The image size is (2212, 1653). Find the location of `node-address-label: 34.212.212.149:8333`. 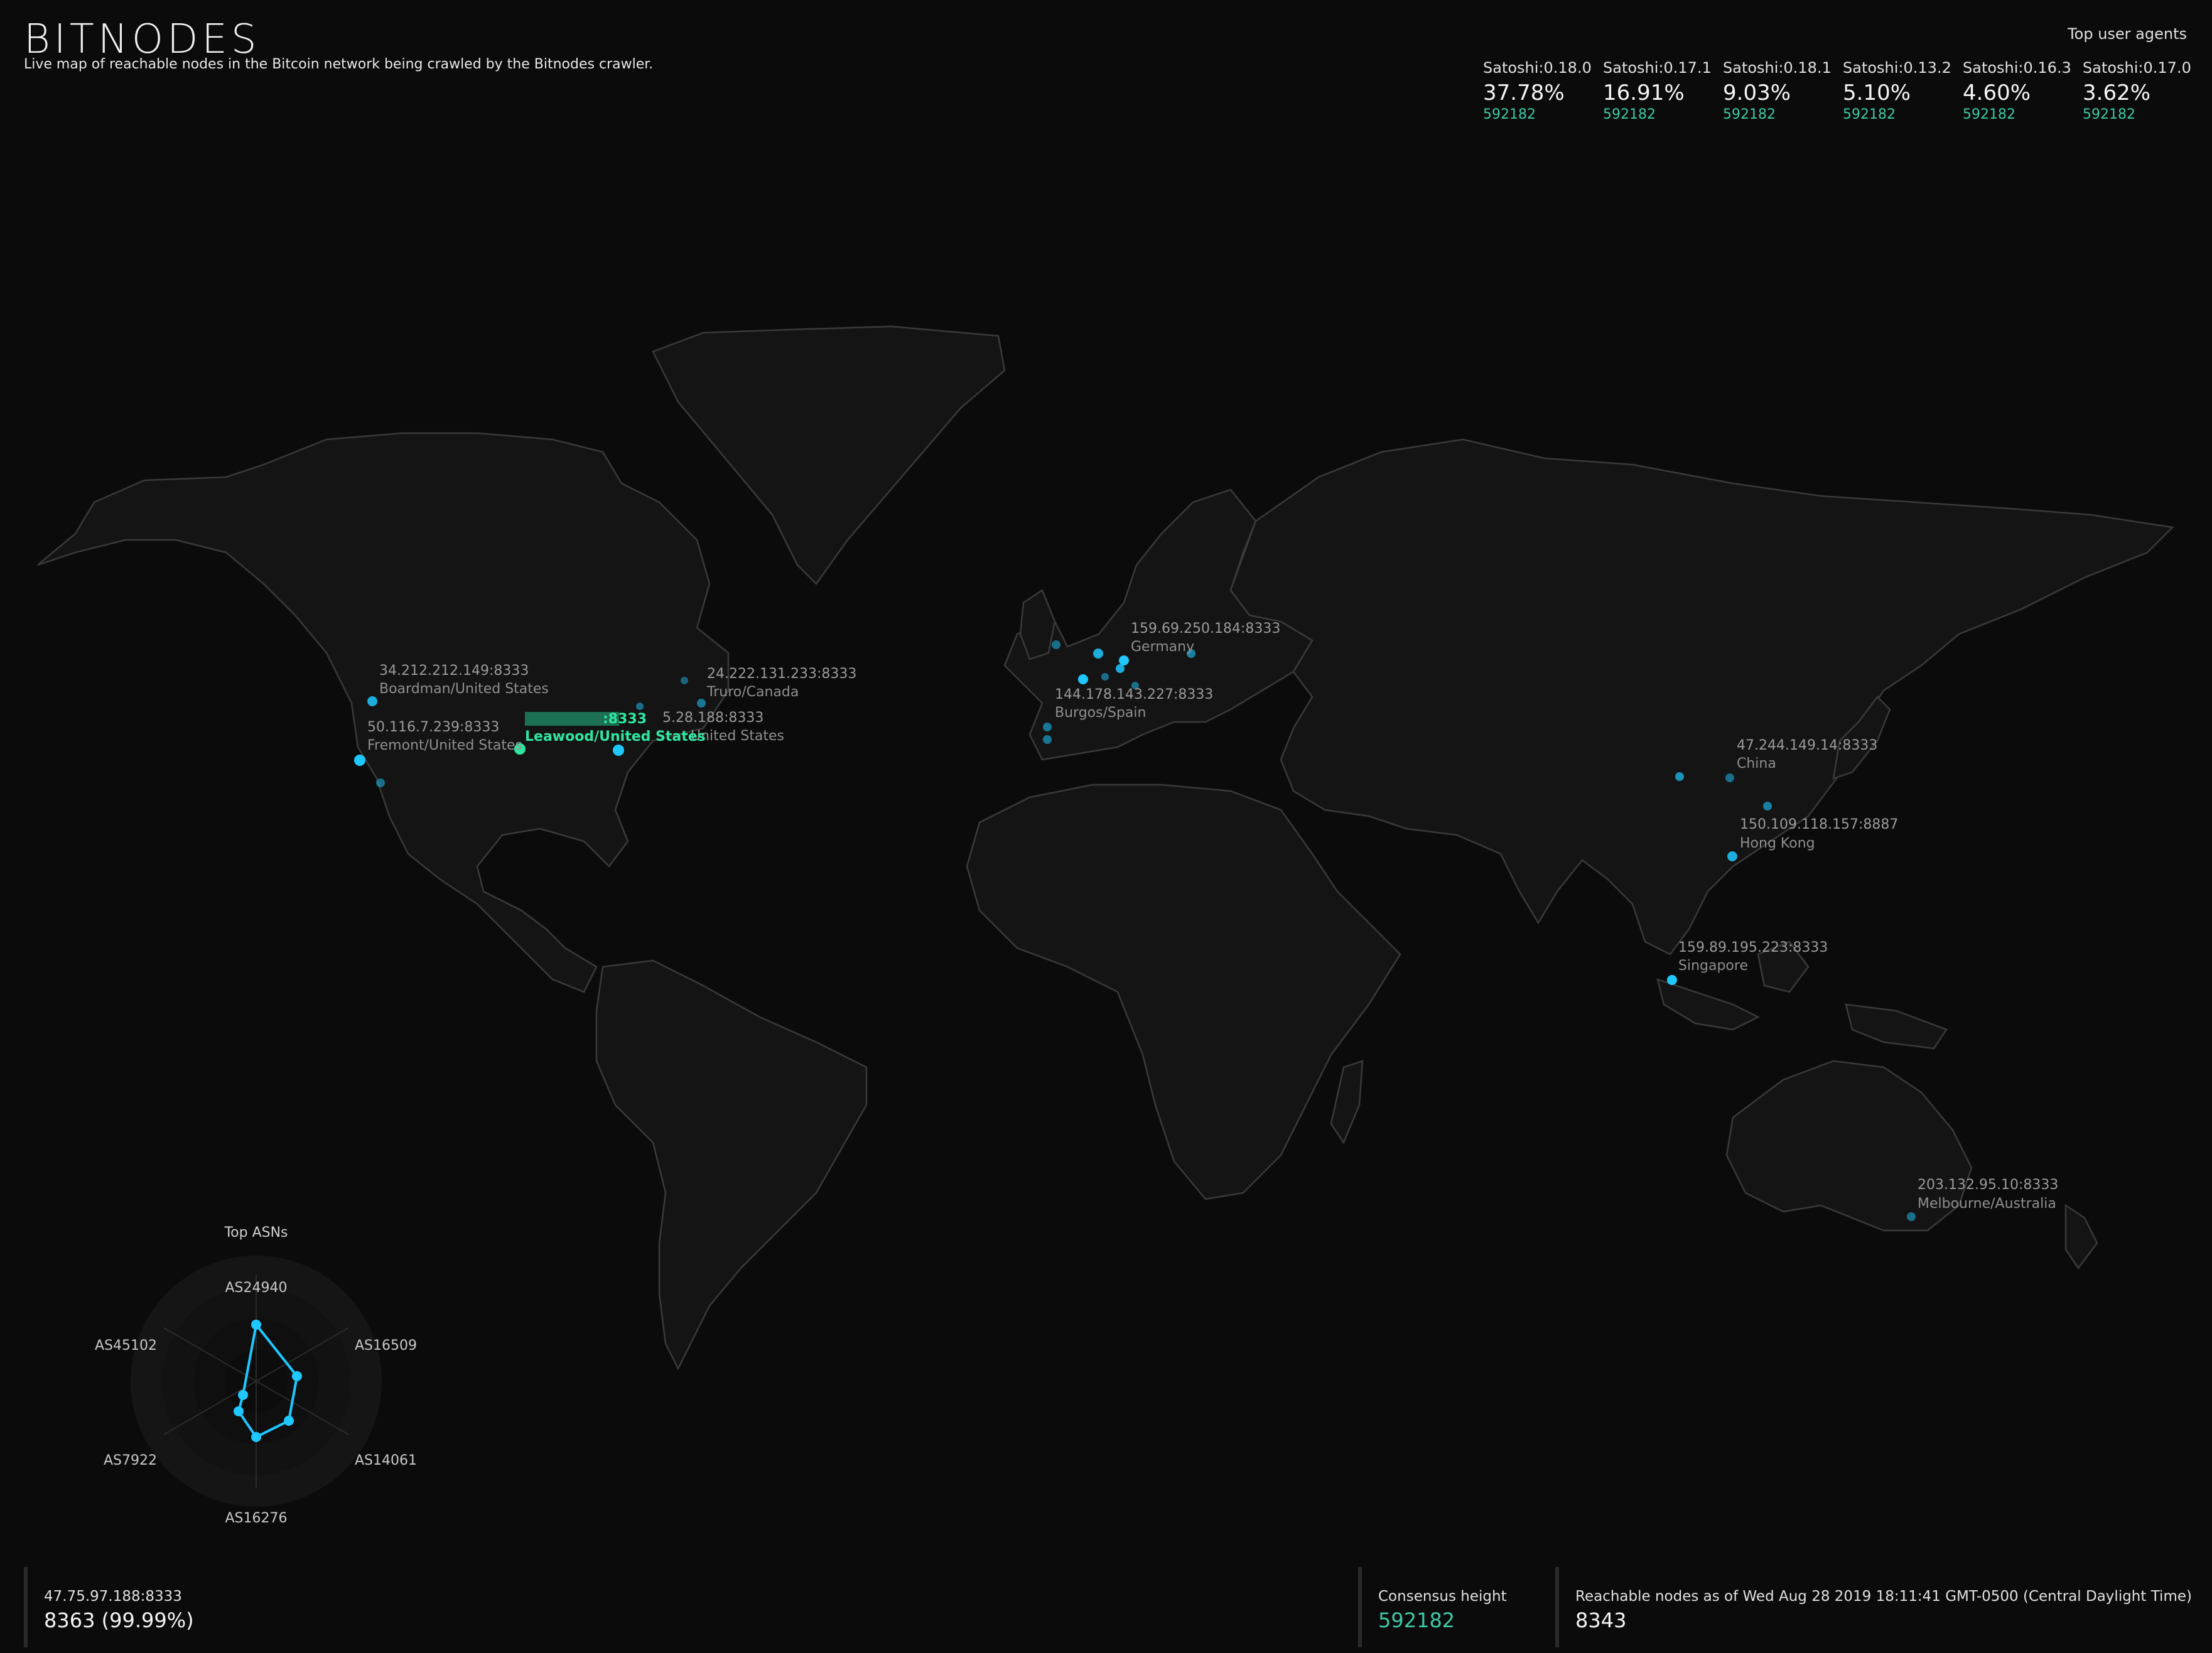

node-address-label: 34.212.212.149:8333 is located at coordinates (454, 671).